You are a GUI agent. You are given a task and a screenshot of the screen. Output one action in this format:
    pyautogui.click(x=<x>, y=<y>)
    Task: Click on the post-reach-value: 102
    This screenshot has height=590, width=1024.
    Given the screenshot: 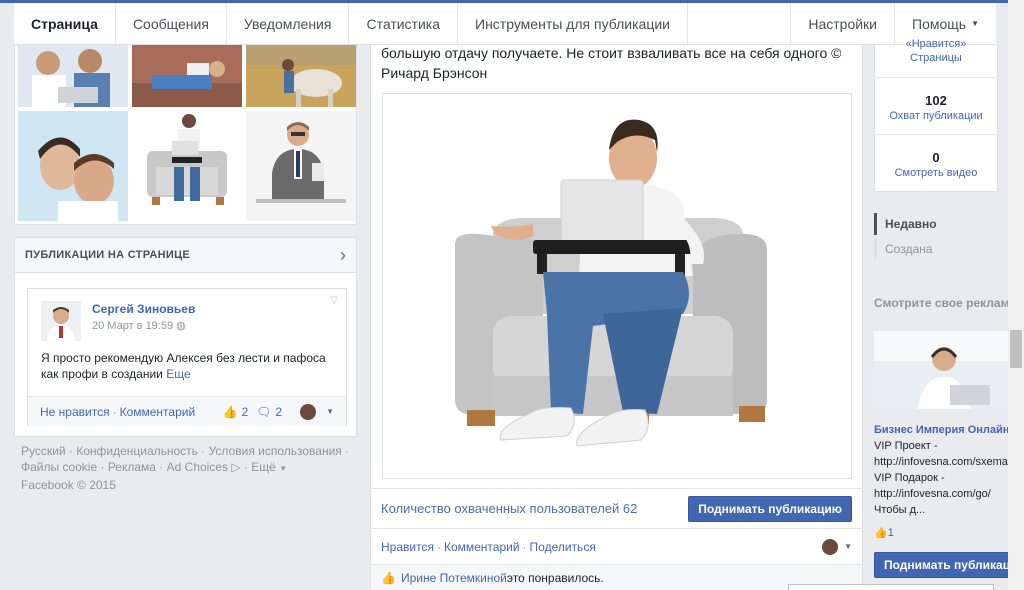 What is the action you would take?
    pyautogui.click(x=936, y=100)
    